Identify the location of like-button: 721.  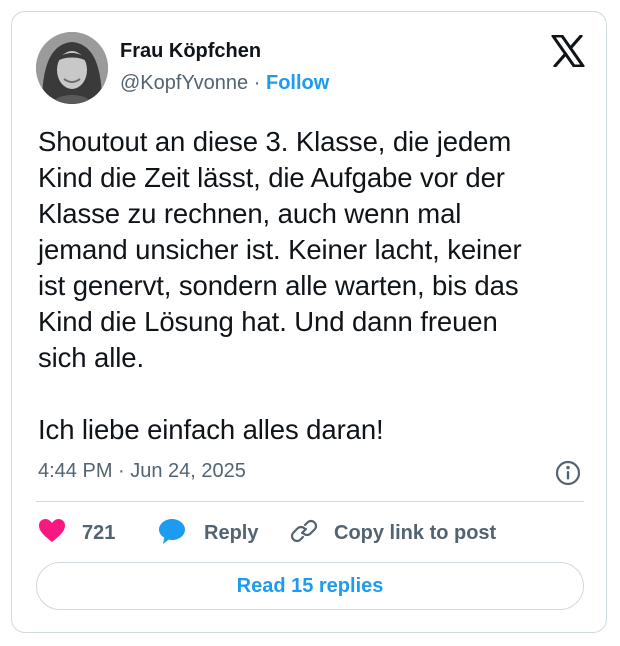
(76, 533).